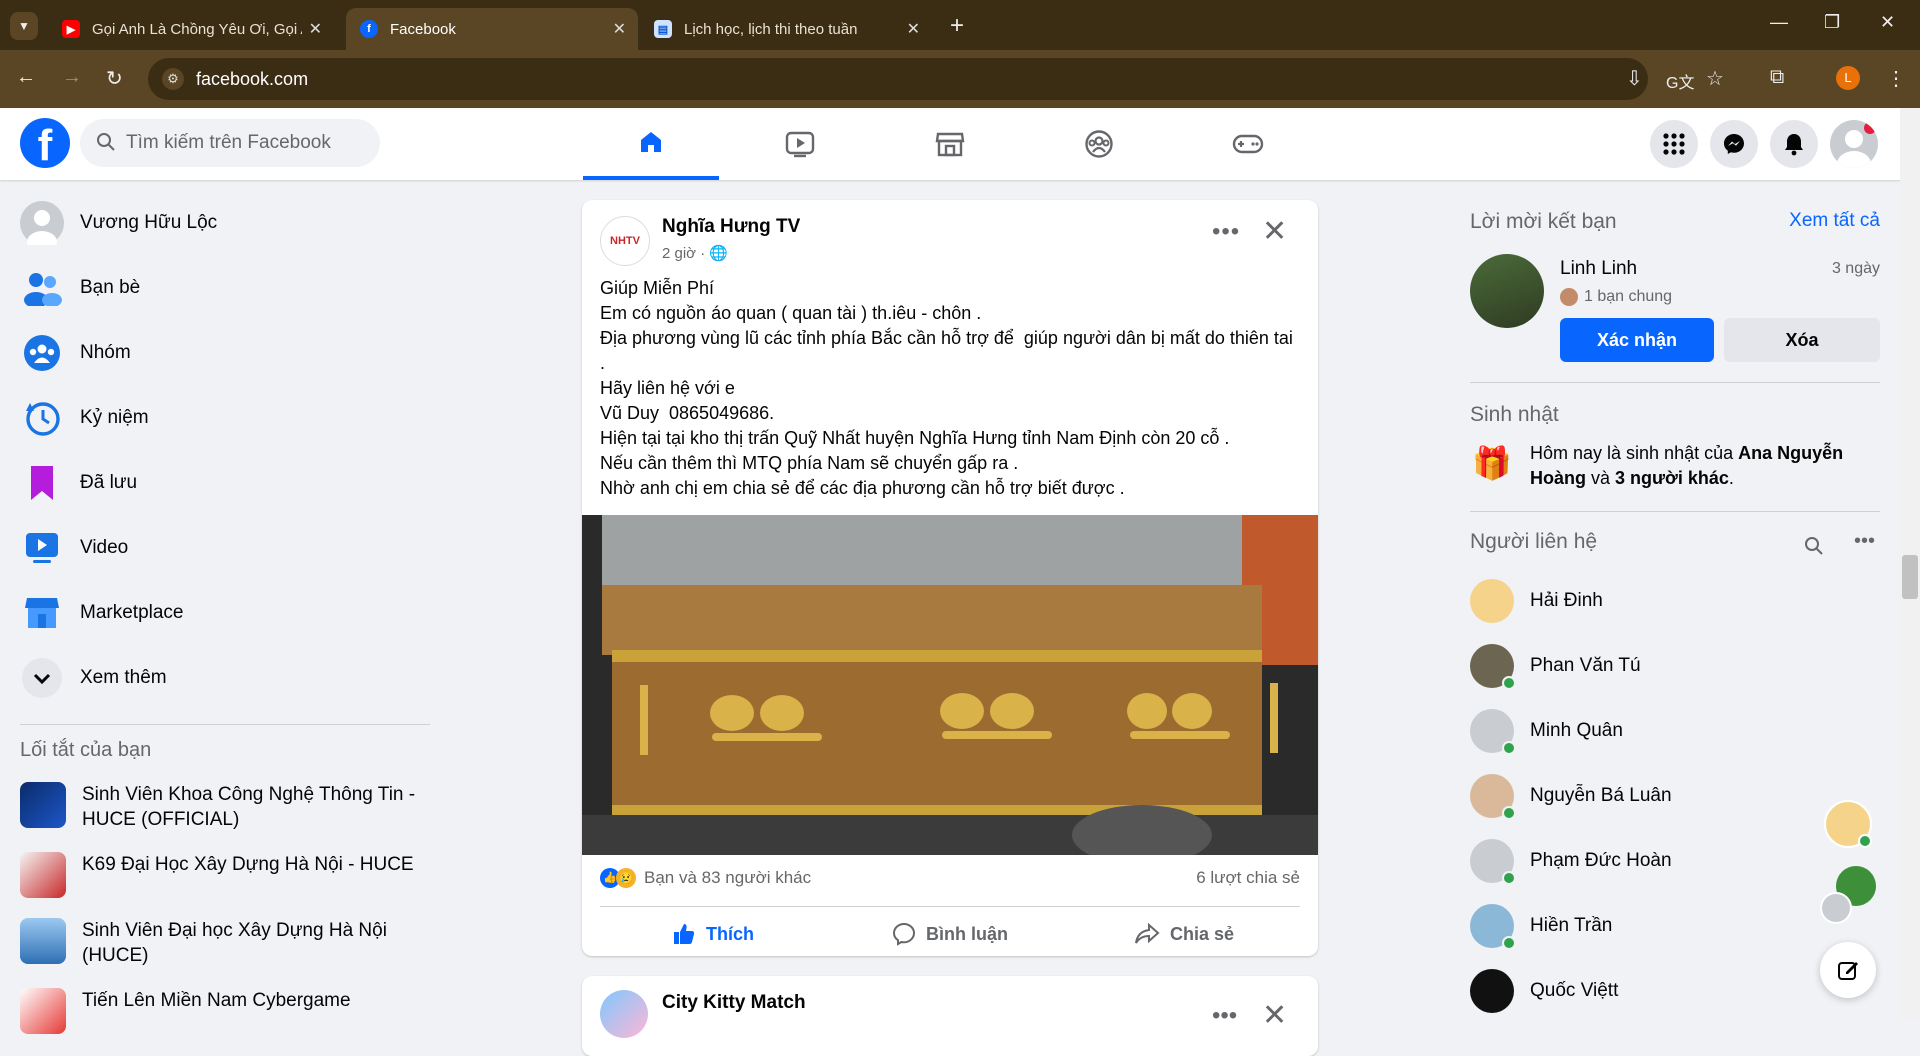 This screenshot has width=1920, height=1056. What do you see at coordinates (223, 417) in the screenshot?
I see `sidebar-item-memories: Kỷ niệm` at bounding box center [223, 417].